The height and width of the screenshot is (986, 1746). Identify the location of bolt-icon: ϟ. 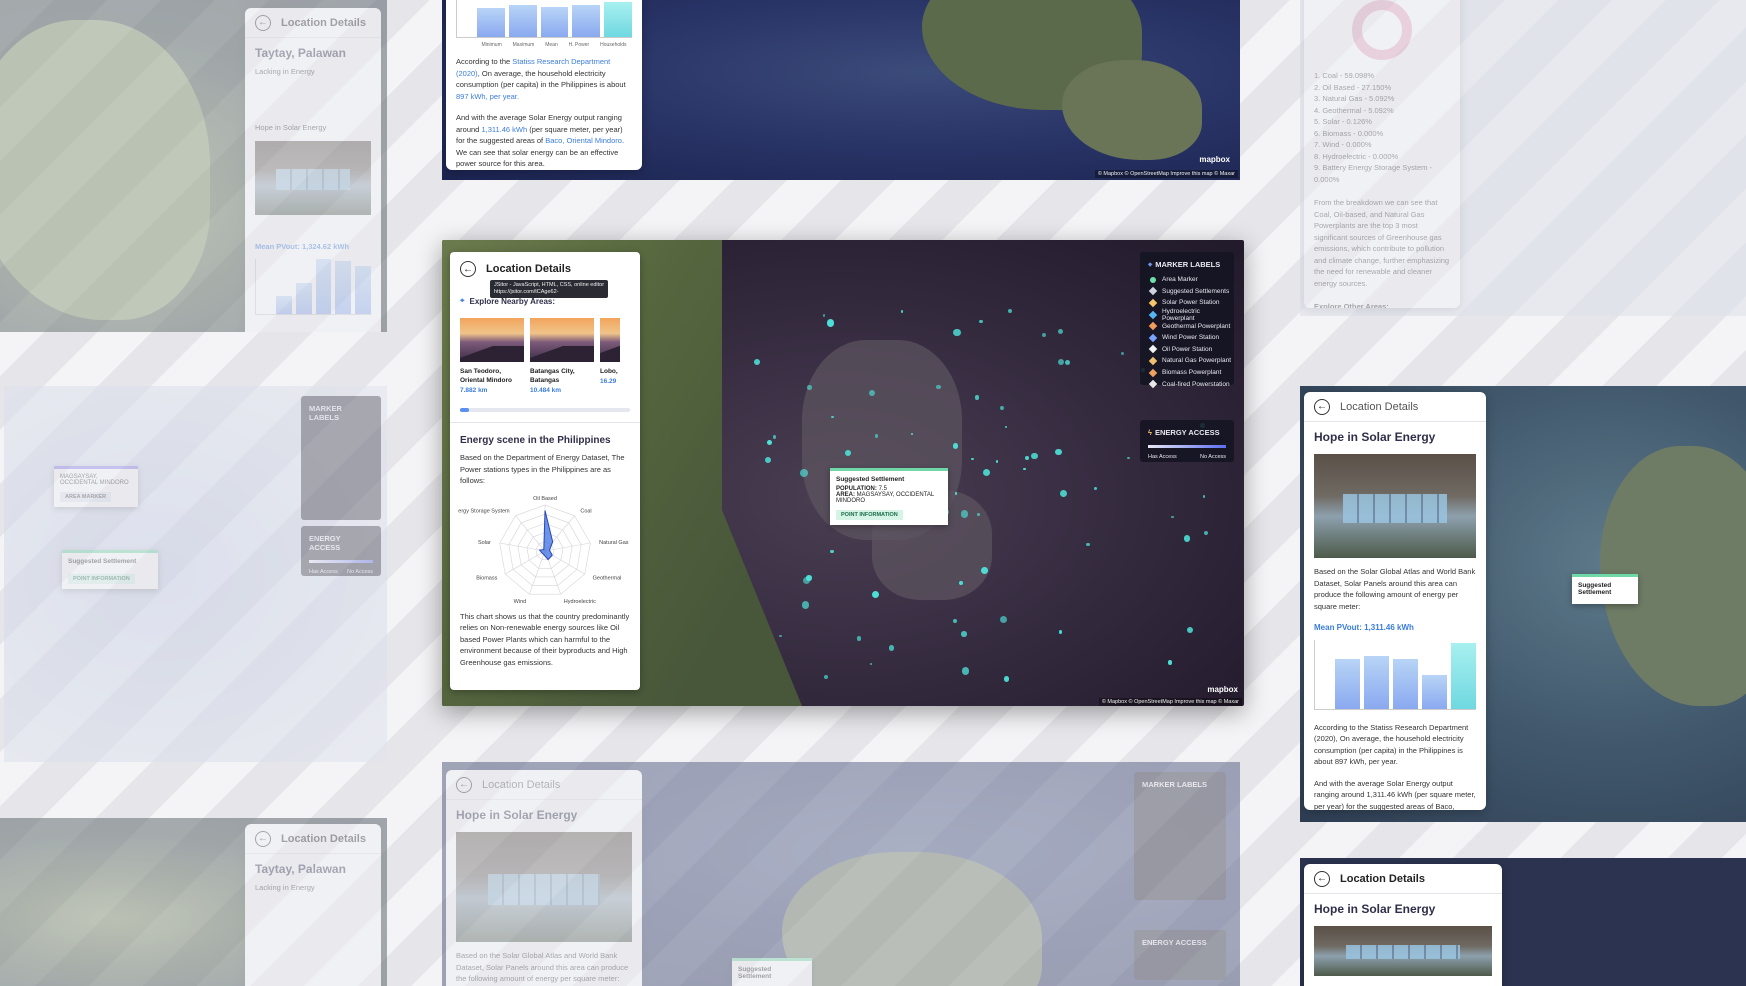
(1150, 432).